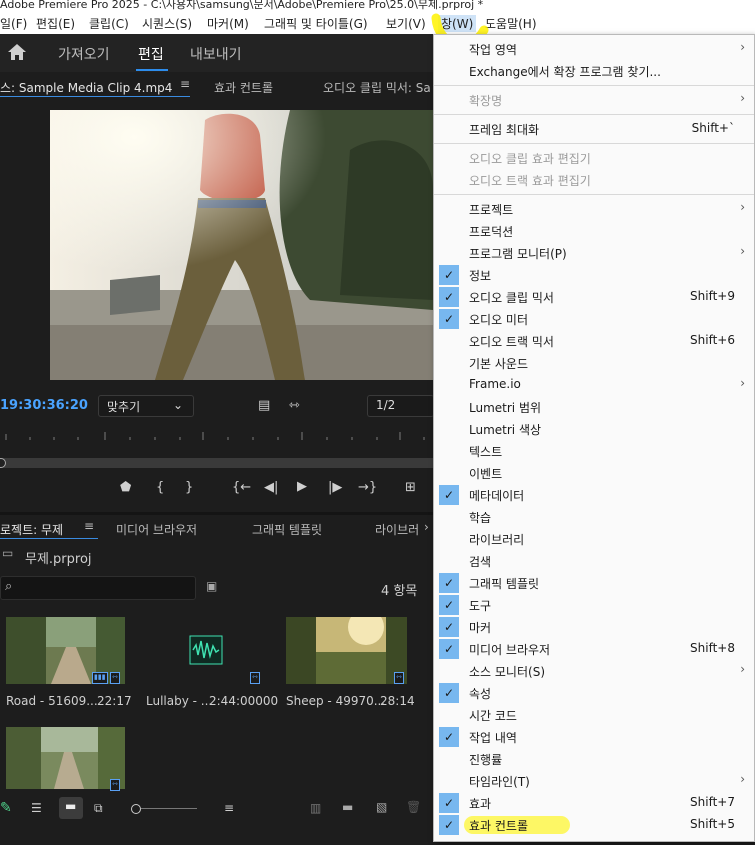  I want to click on step-back-icon: ◀|, so click(271, 487).